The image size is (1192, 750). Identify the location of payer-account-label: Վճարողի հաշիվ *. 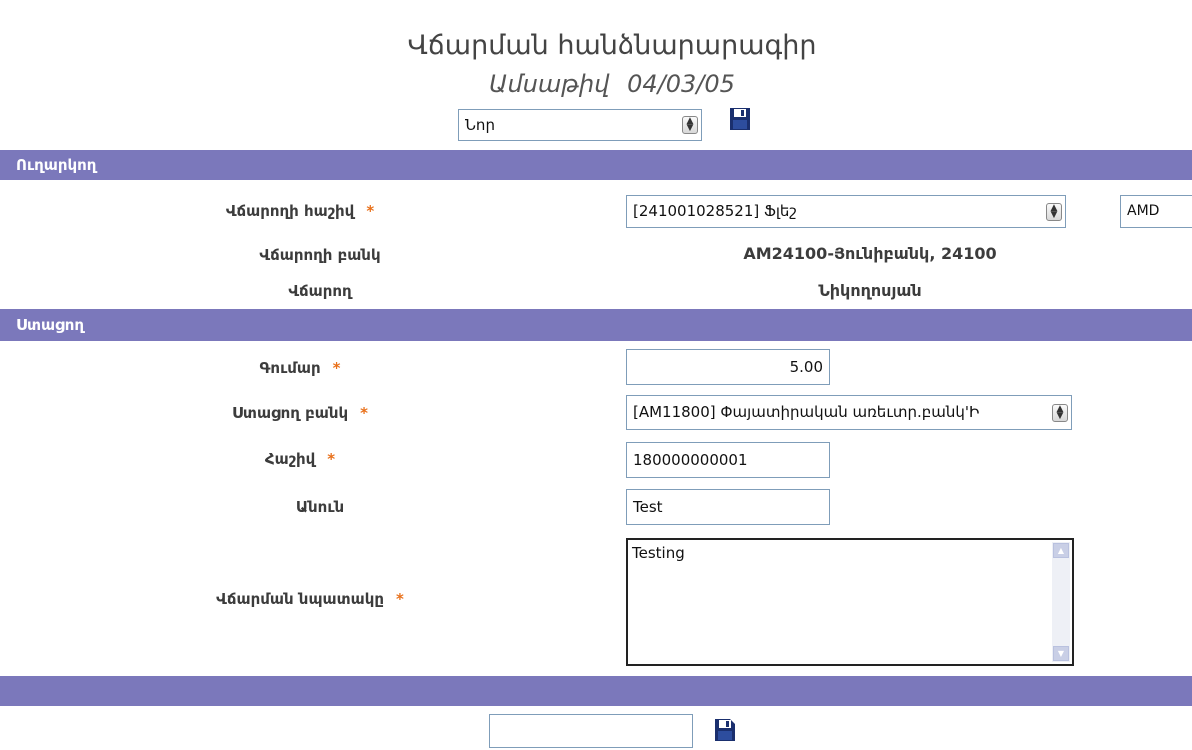
(300, 211).